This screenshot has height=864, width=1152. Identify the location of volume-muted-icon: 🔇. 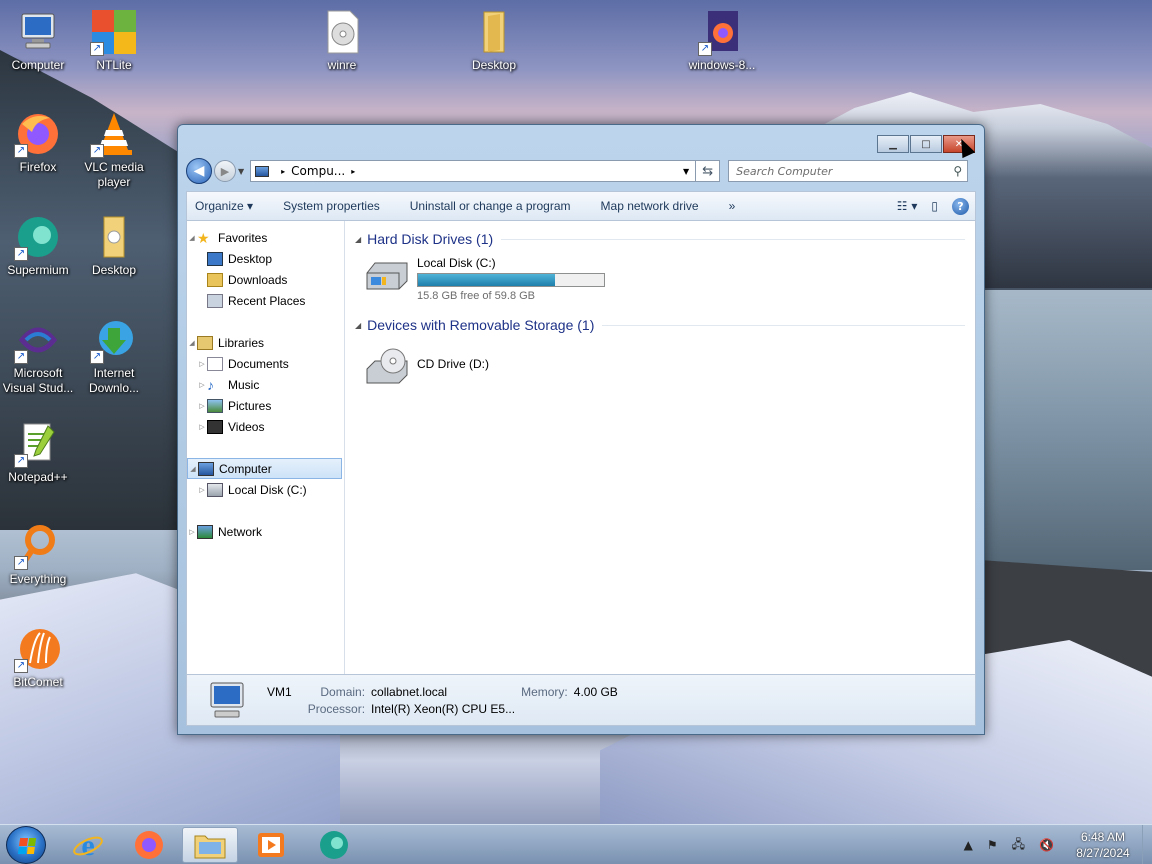
(1046, 845).